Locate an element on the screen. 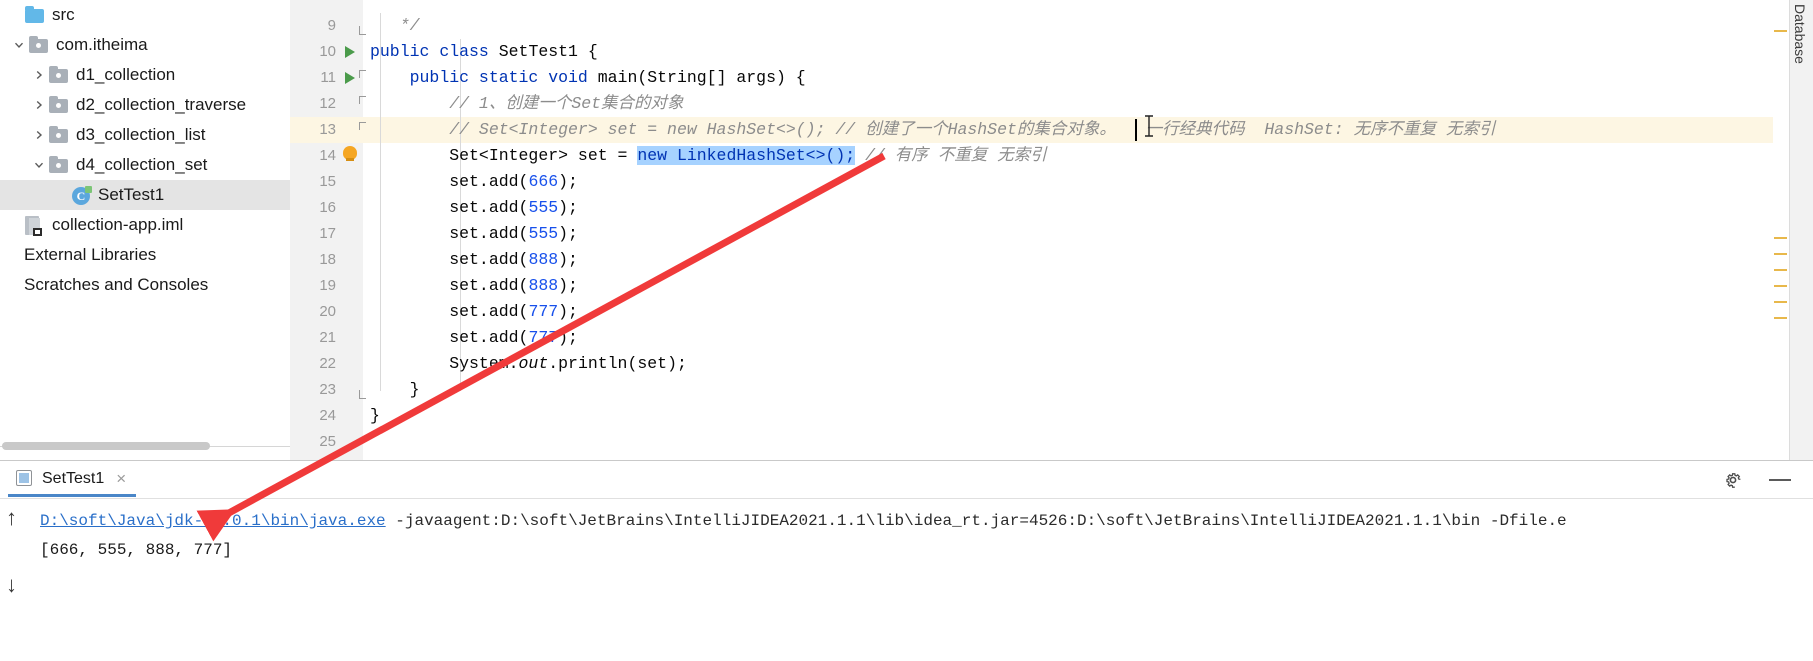  code-line: 10 public class SetTest1 { is located at coordinates (1051, 52).